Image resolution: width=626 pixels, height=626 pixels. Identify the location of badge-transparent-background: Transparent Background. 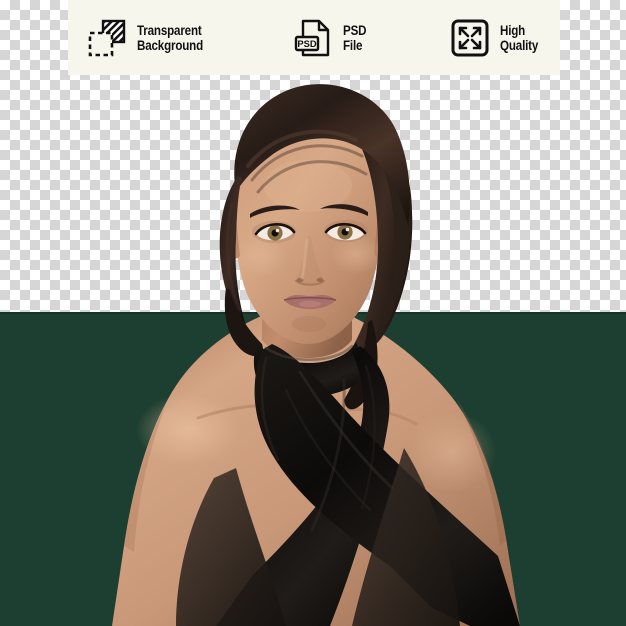
(150, 38).